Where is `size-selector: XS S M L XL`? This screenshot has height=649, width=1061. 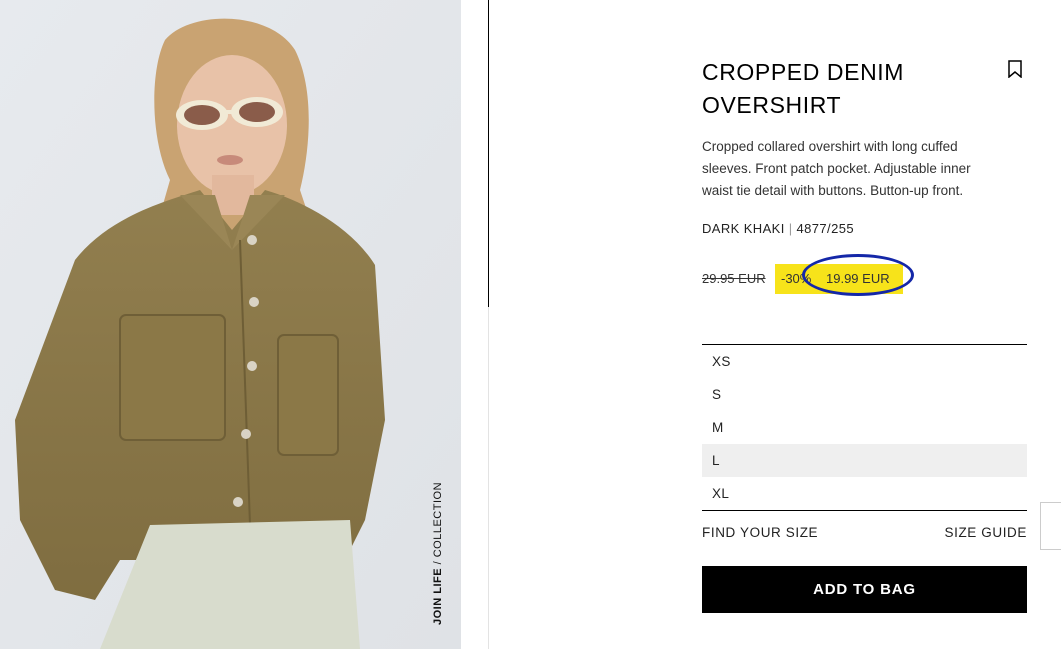
size-selector: XS S M L XL is located at coordinates (864, 427).